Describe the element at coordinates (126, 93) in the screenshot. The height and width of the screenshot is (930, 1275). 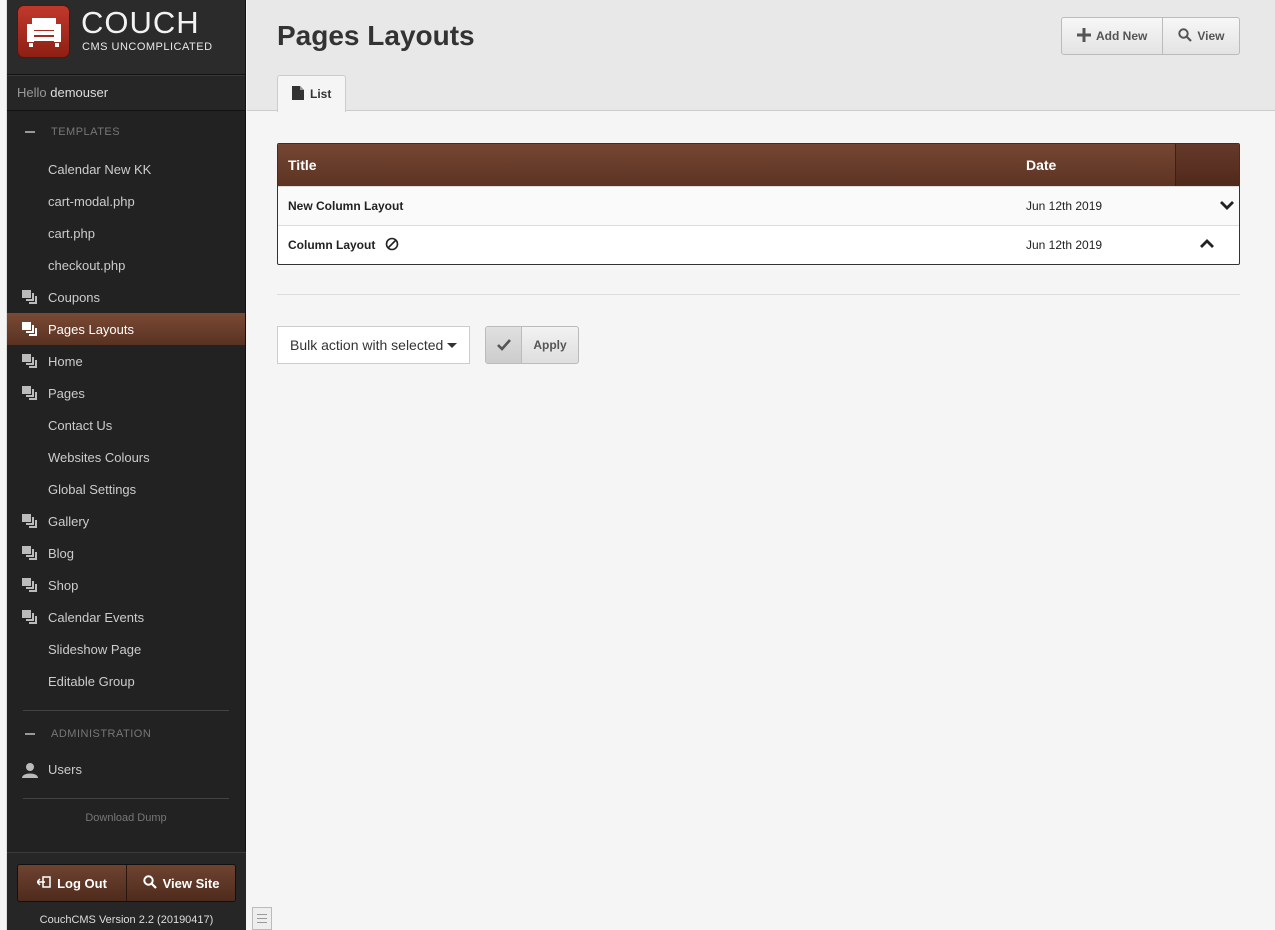
I see `greeting: Hello demouser` at that location.